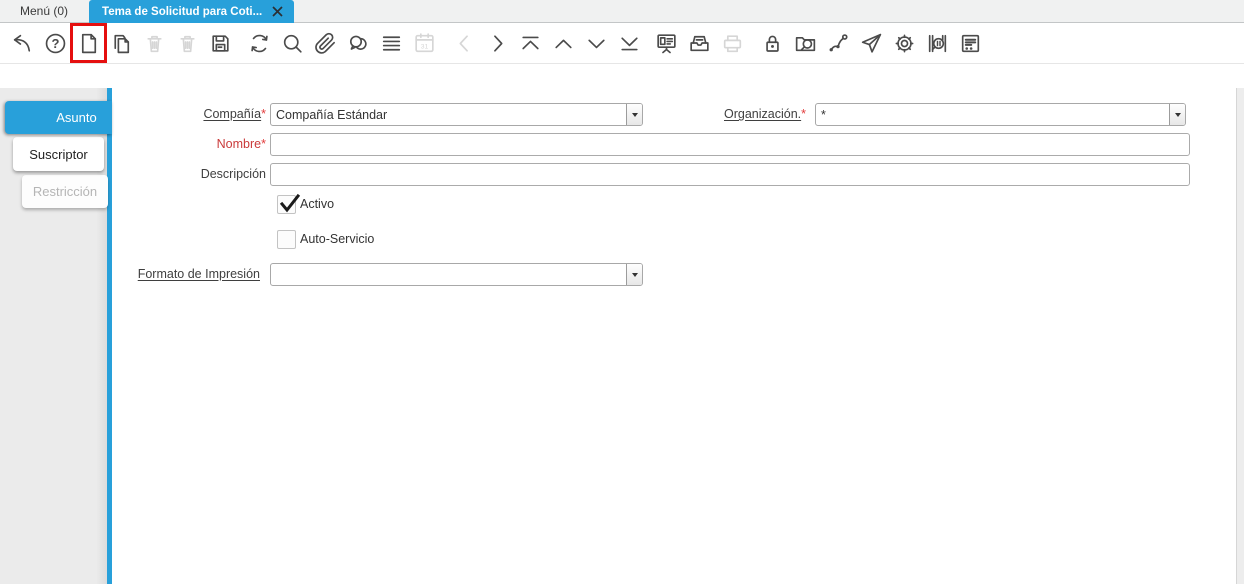 The width and height of the screenshot is (1244, 584). Describe the element at coordinates (325, 43) in the screenshot. I see `attachment-icon` at that location.